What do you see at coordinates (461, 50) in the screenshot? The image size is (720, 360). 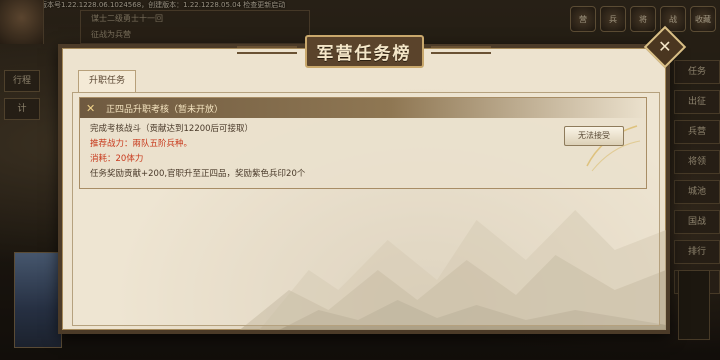 I see `title-ornament-right` at bounding box center [461, 50].